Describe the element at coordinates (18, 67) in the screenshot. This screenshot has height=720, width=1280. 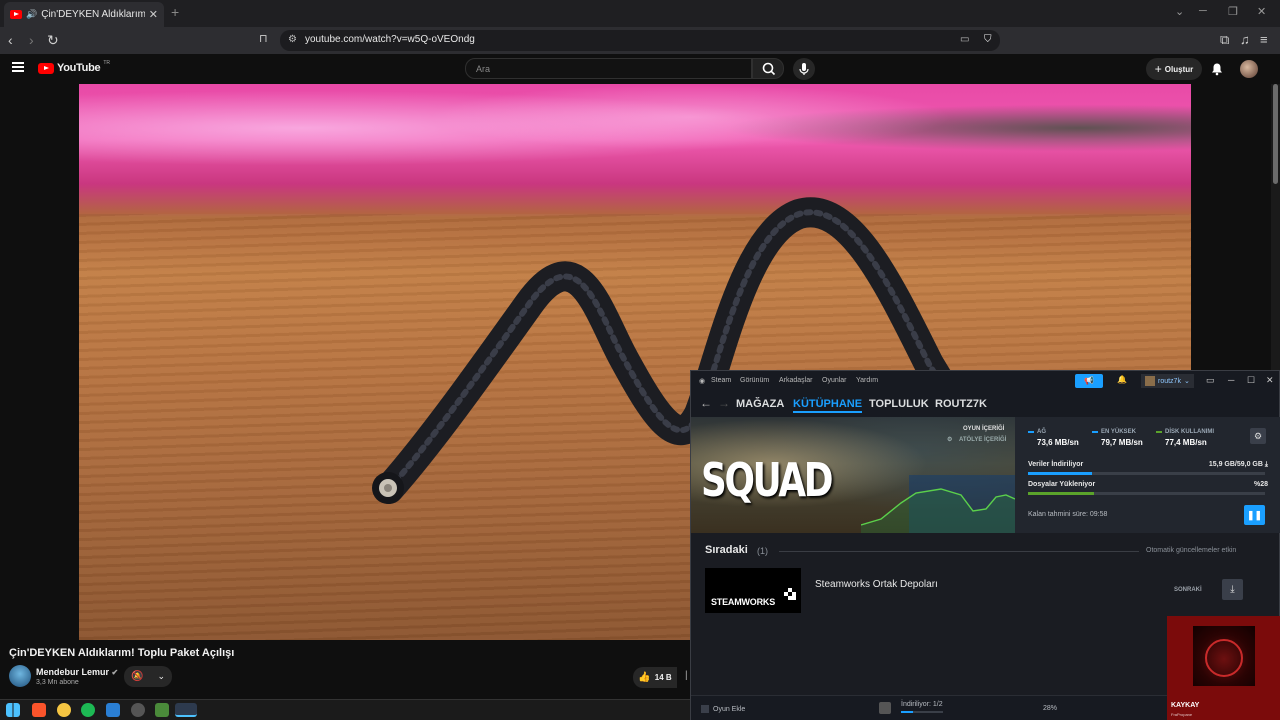
I see `hamburger-menu-icon` at that location.